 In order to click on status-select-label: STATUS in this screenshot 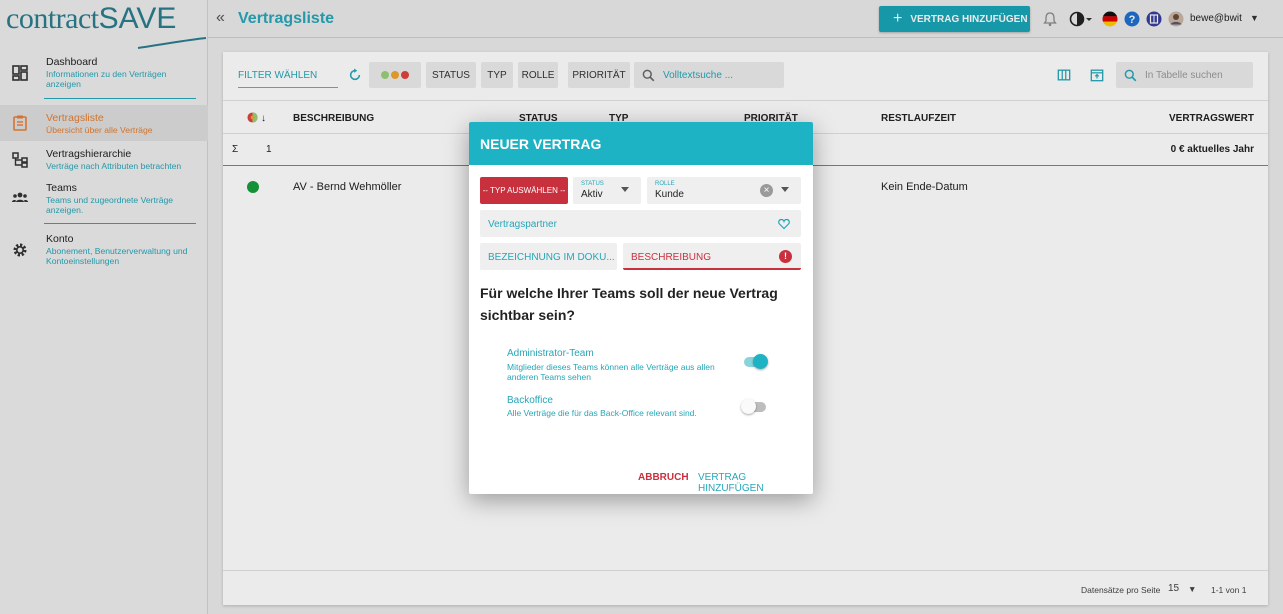, I will do `click(592, 184)`.